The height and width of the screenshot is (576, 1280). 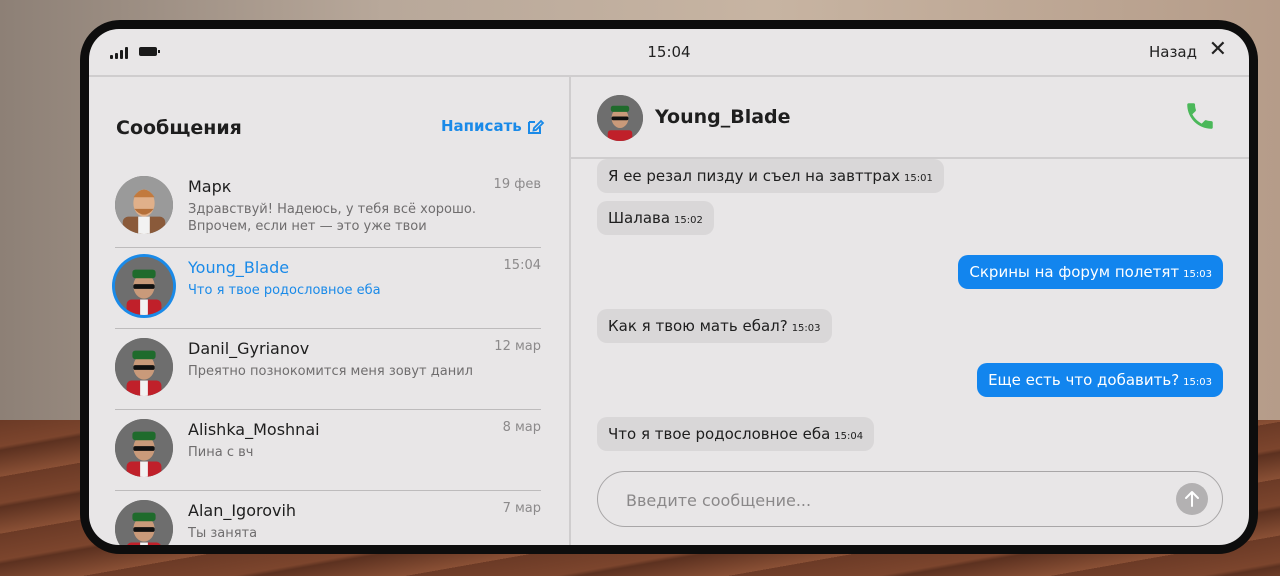 I want to click on message-time: 15:02, so click(x=688, y=220).